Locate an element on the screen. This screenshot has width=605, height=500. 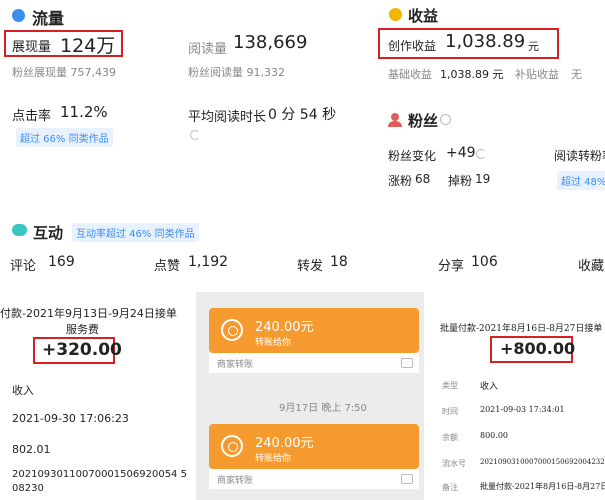
receipt-right-time-value: 2021-09-03 17:34:01 is located at coordinates (522, 409).